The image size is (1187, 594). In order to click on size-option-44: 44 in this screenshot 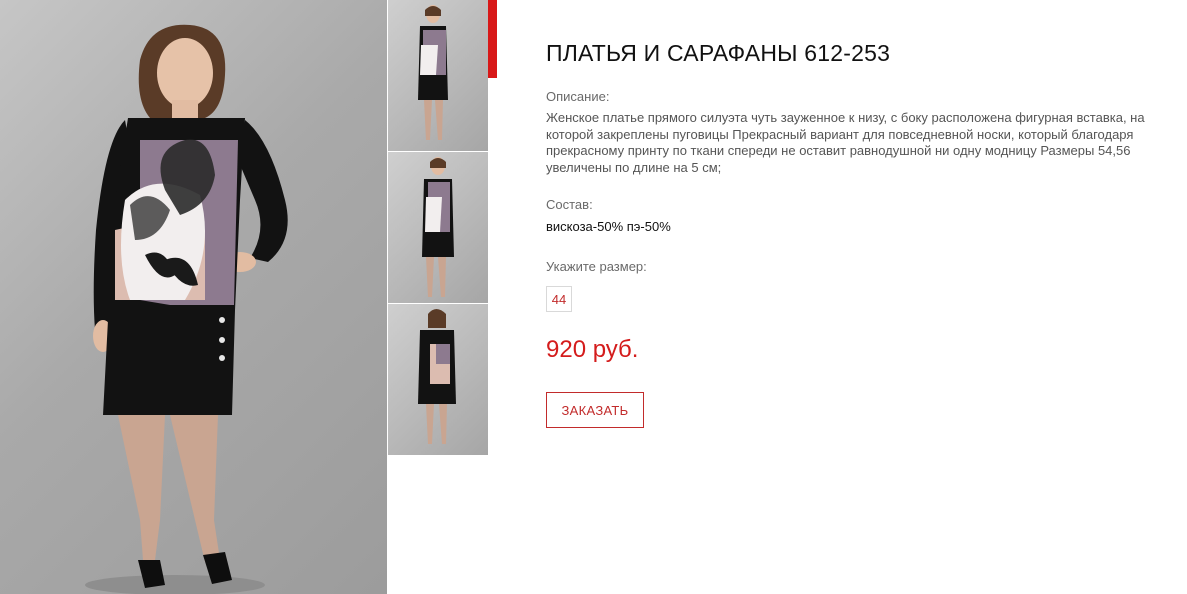, I will do `click(559, 299)`.